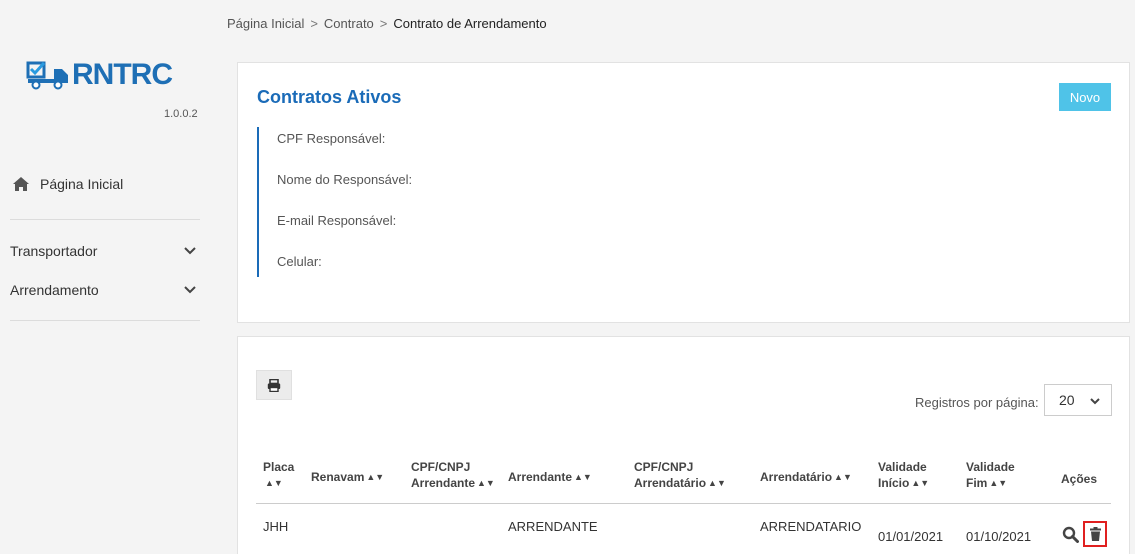  I want to click on sidebar-item-transportador: Transportador, so click(103, 251).